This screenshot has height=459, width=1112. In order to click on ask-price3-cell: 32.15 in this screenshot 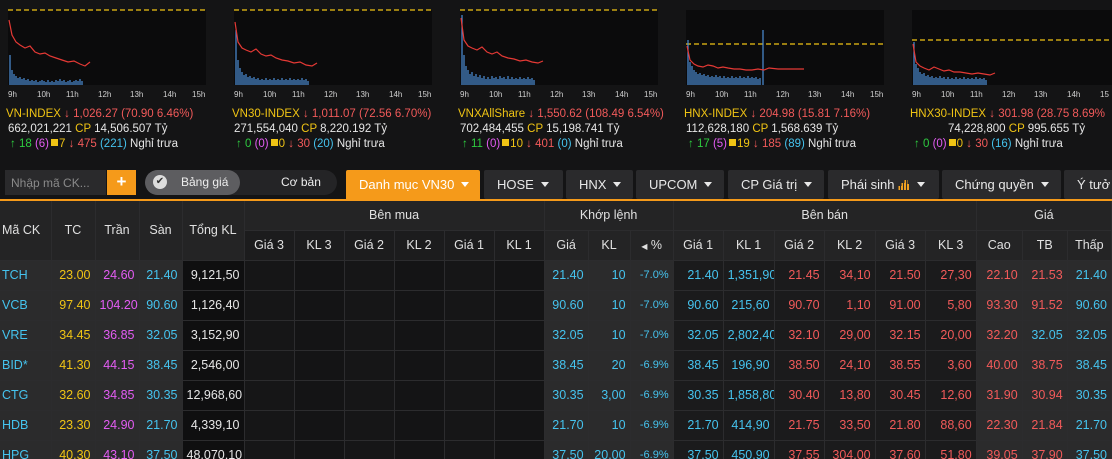, I will do `click(900, 335)`.